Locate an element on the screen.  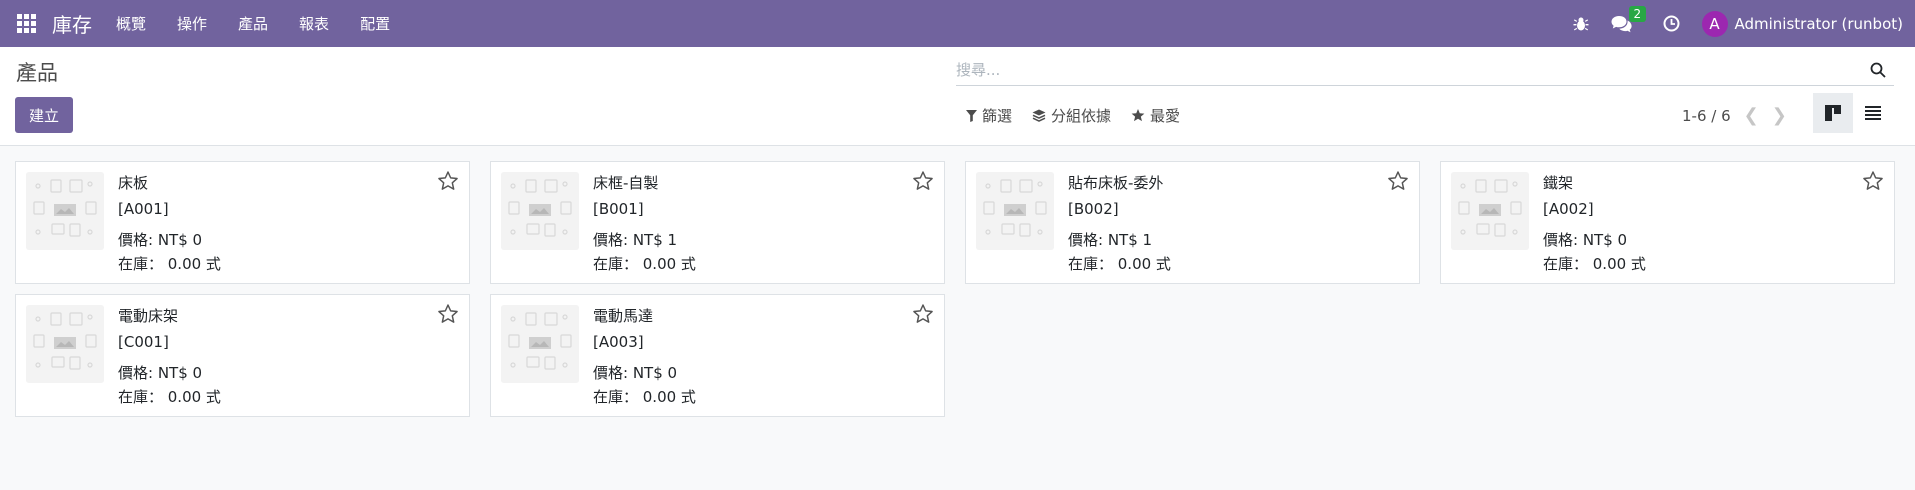
user-menu: A Administrator (runbot) is located at coordinates (1802, 23).